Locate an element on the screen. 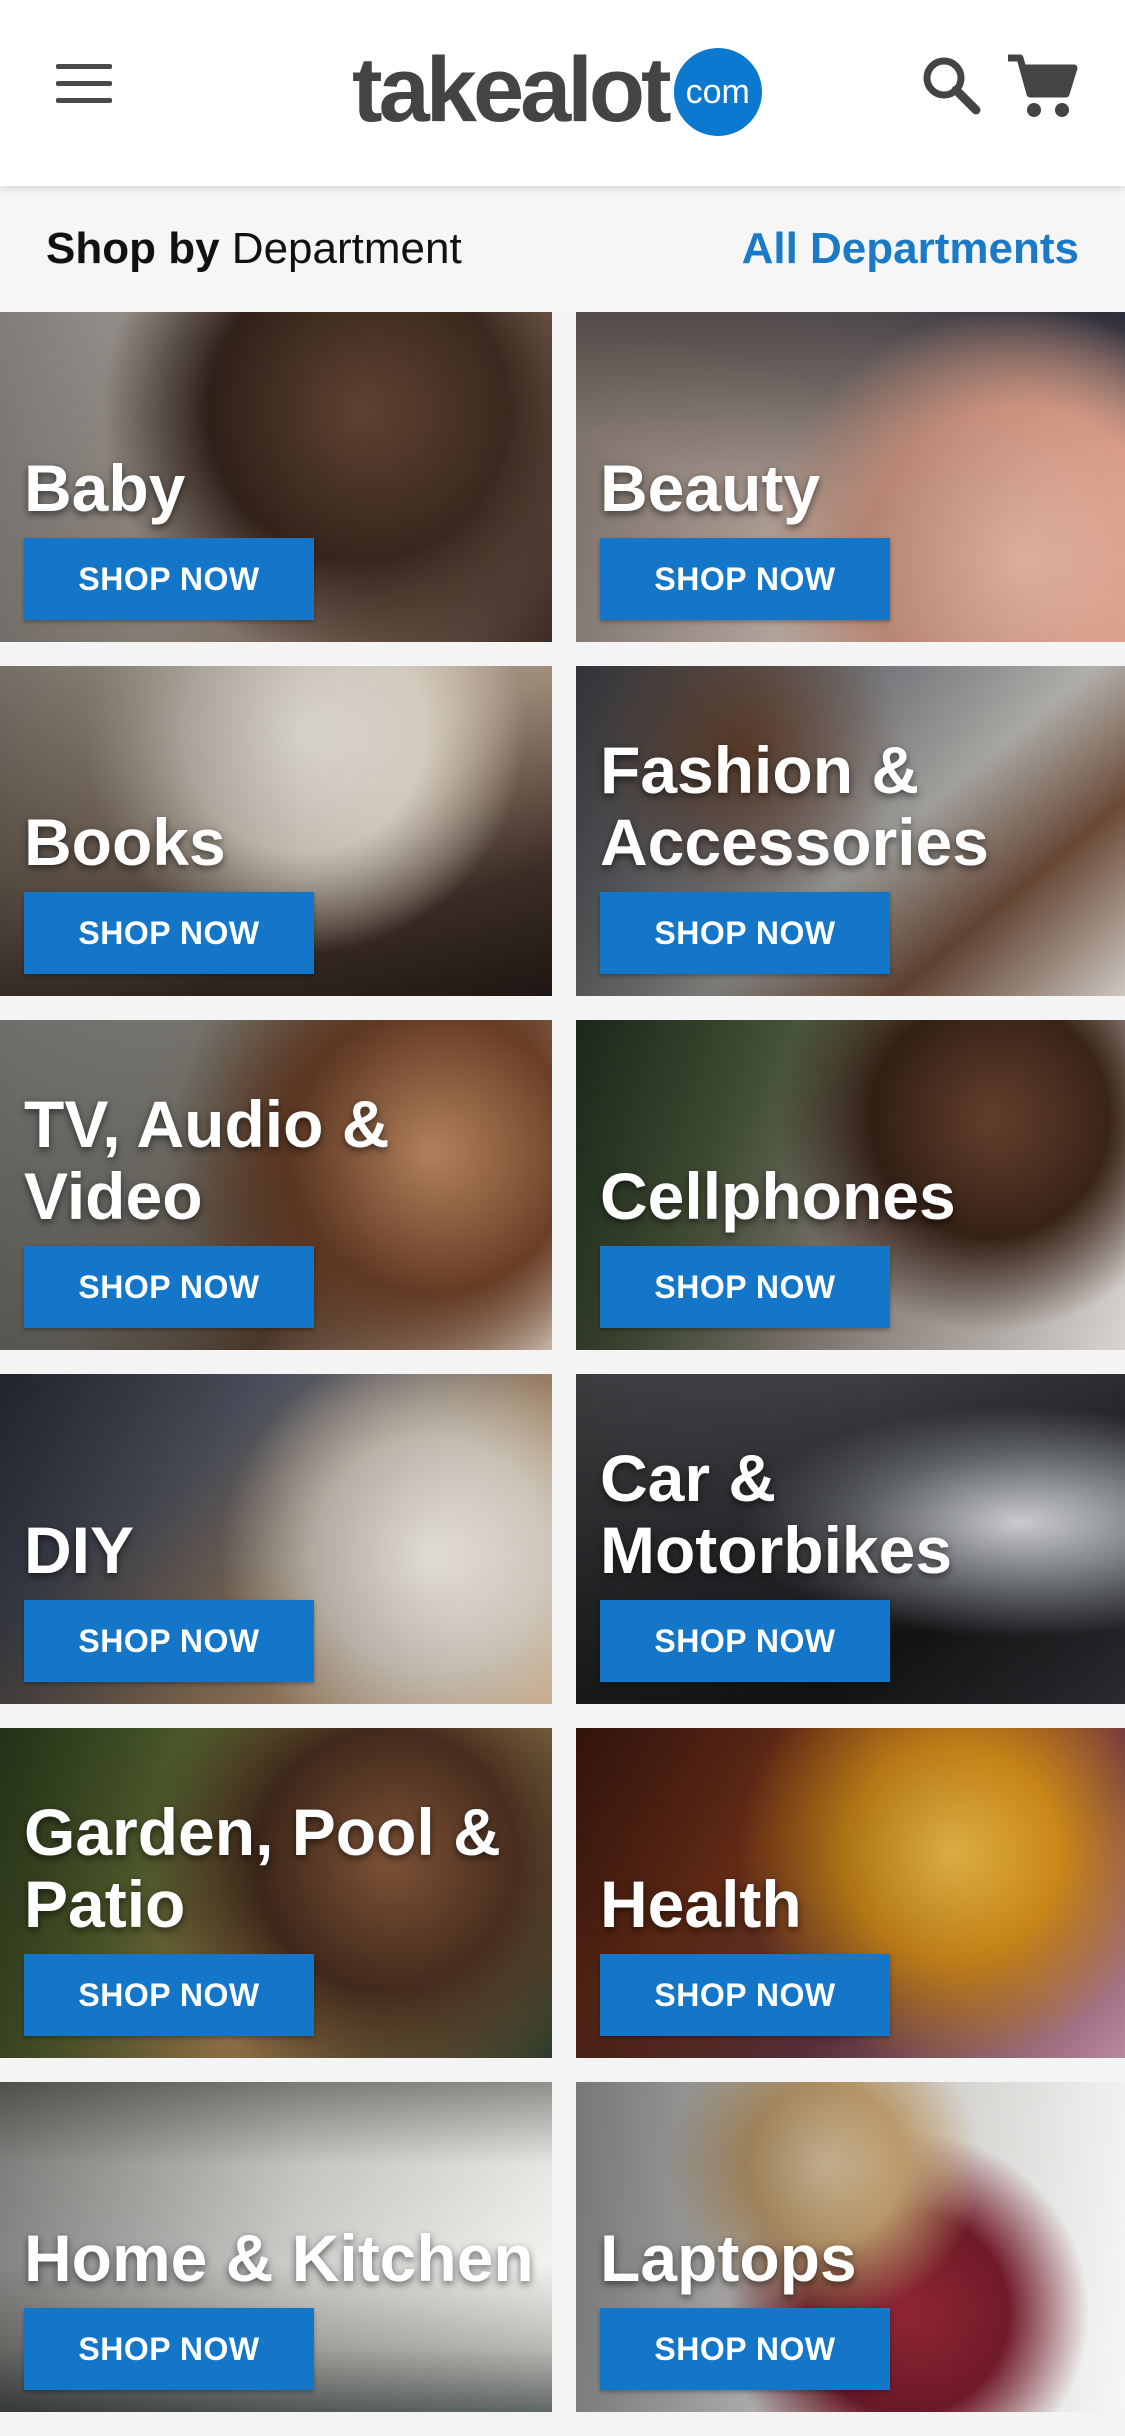 This screenshot has width=1125, height=2436. department-tile-beauty: Beauty SHOP NOW is located at coordinates (850, 477).